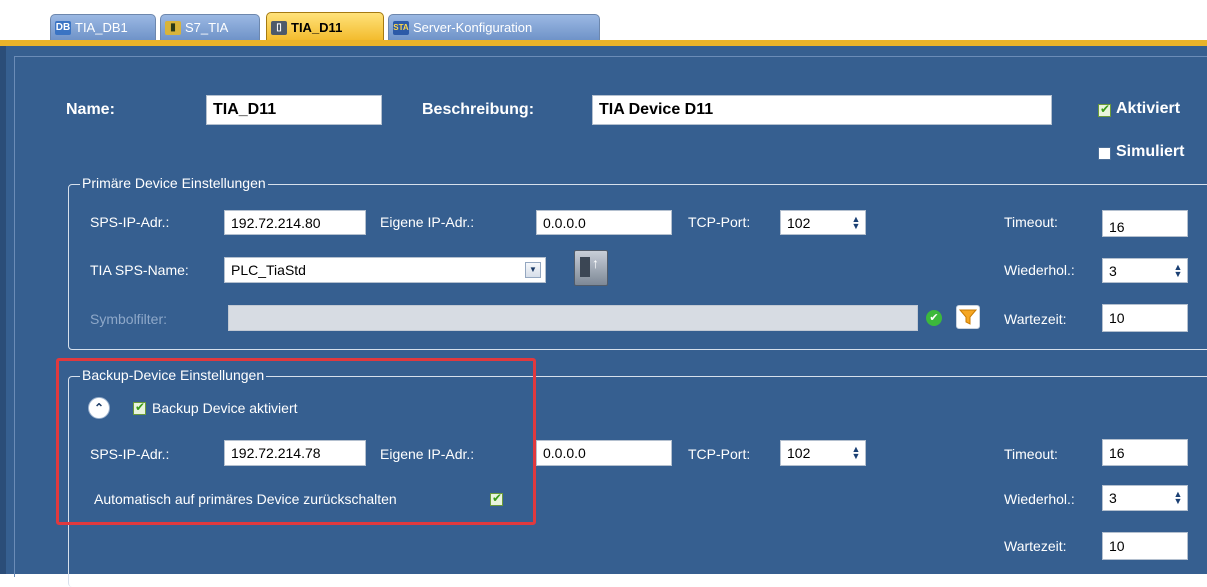 Image resolution: width=1207 pixels, height=587 pixels. What do you see at coordinates (799, 453) in the screenshot?
I see `backup-tcp-port-value: 102` at bounding box center [799, 453].